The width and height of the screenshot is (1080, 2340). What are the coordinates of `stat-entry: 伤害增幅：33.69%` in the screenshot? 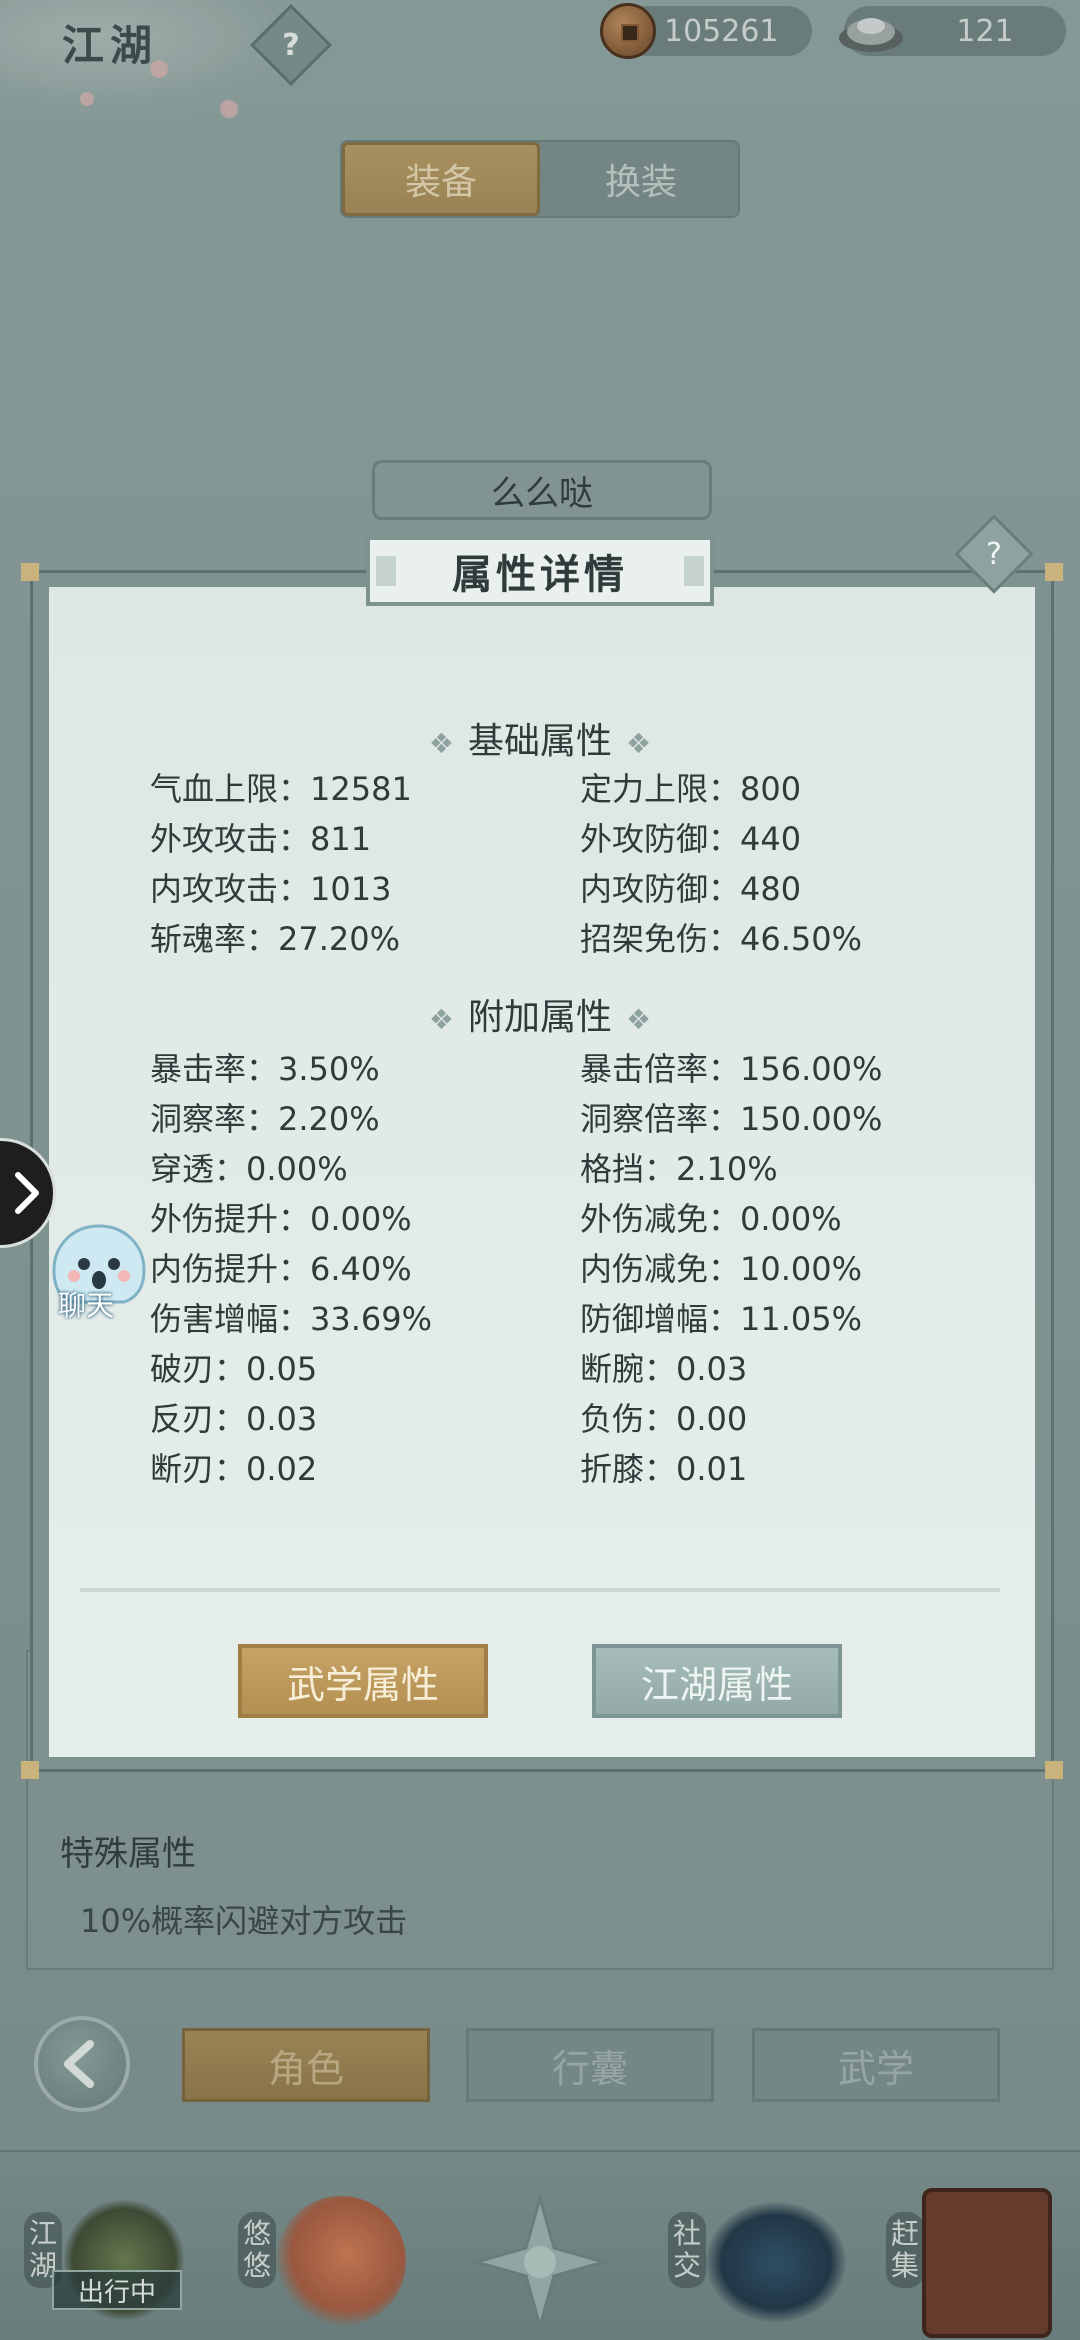 It's located at (291, 1317).